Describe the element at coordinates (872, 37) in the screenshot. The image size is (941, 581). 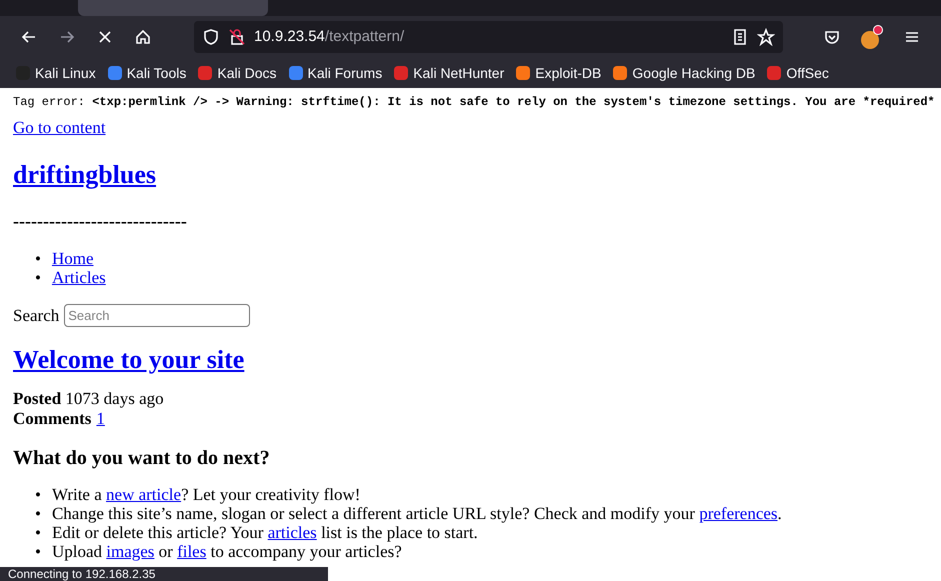
I see `extension-icon` at that location.